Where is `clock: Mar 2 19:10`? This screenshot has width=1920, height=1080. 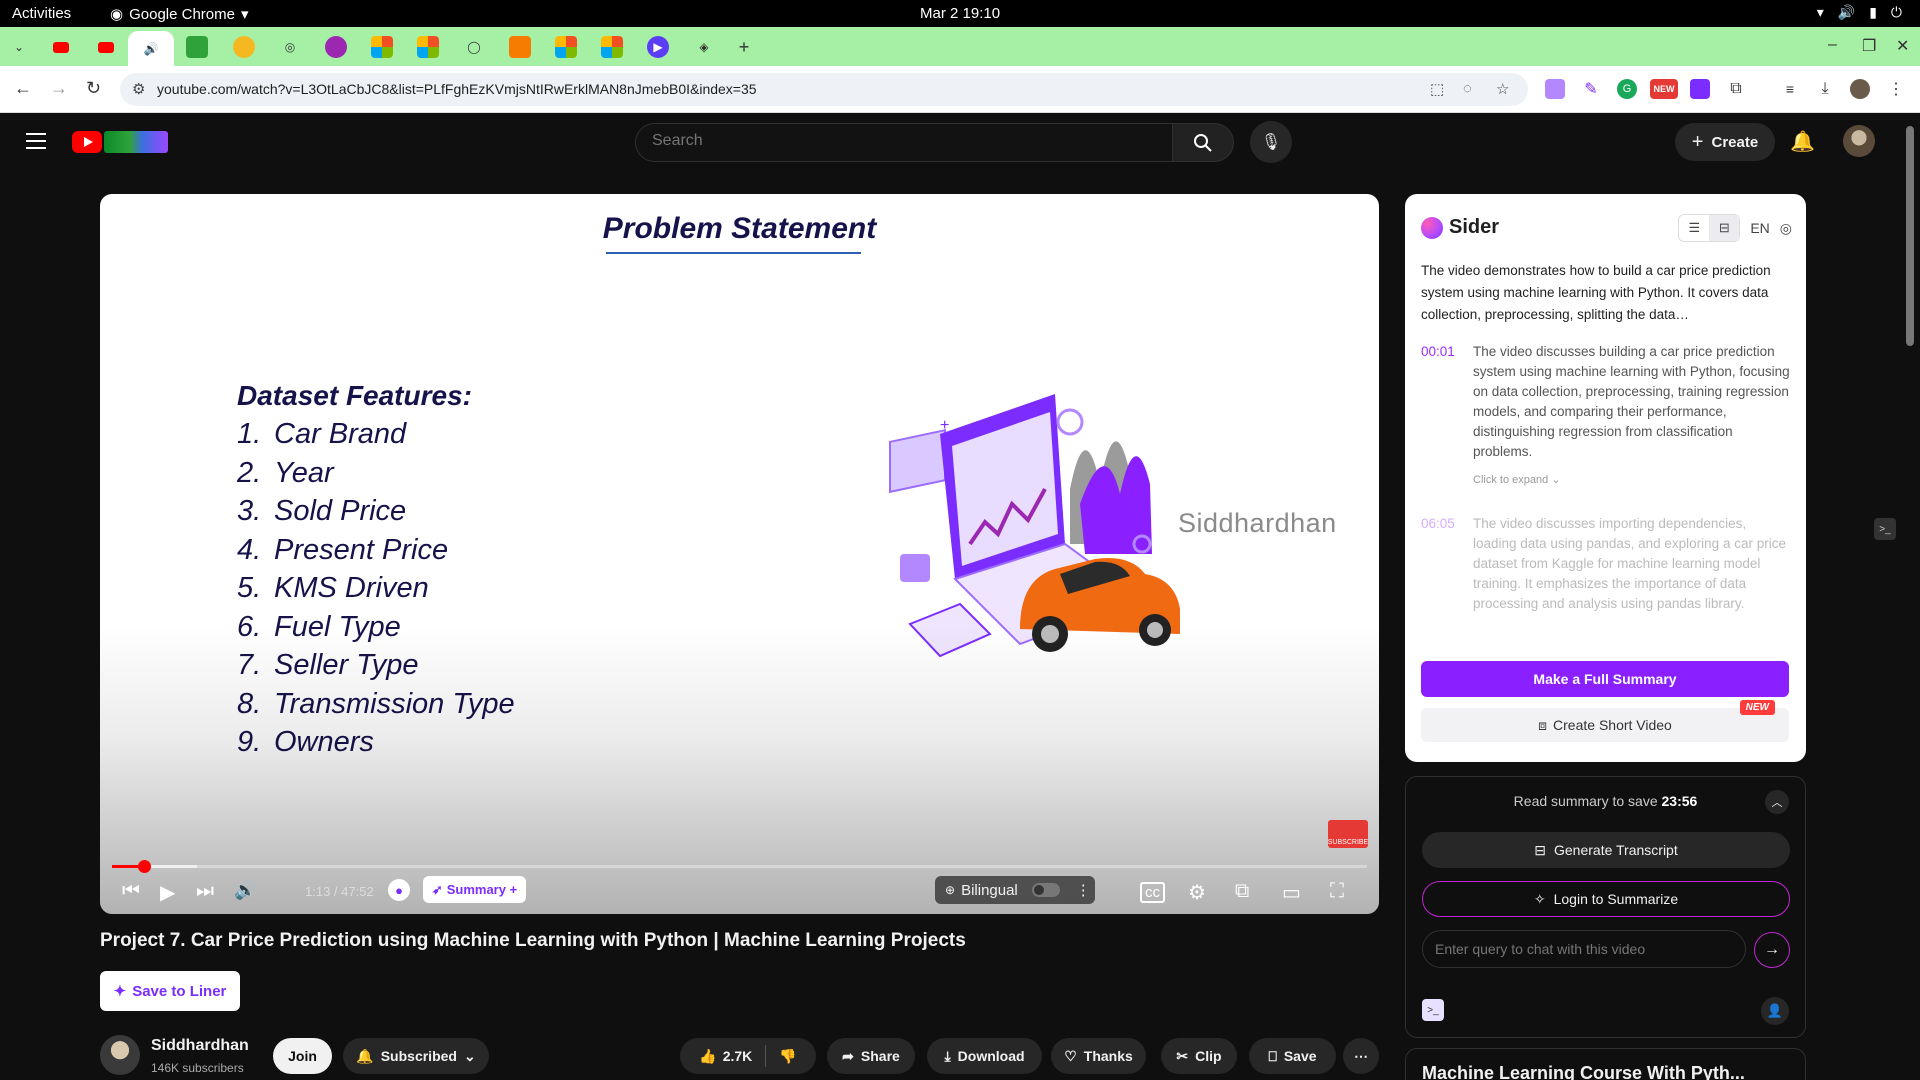
clock: Mar 2 19:10 is located at coordinates (960, 13).